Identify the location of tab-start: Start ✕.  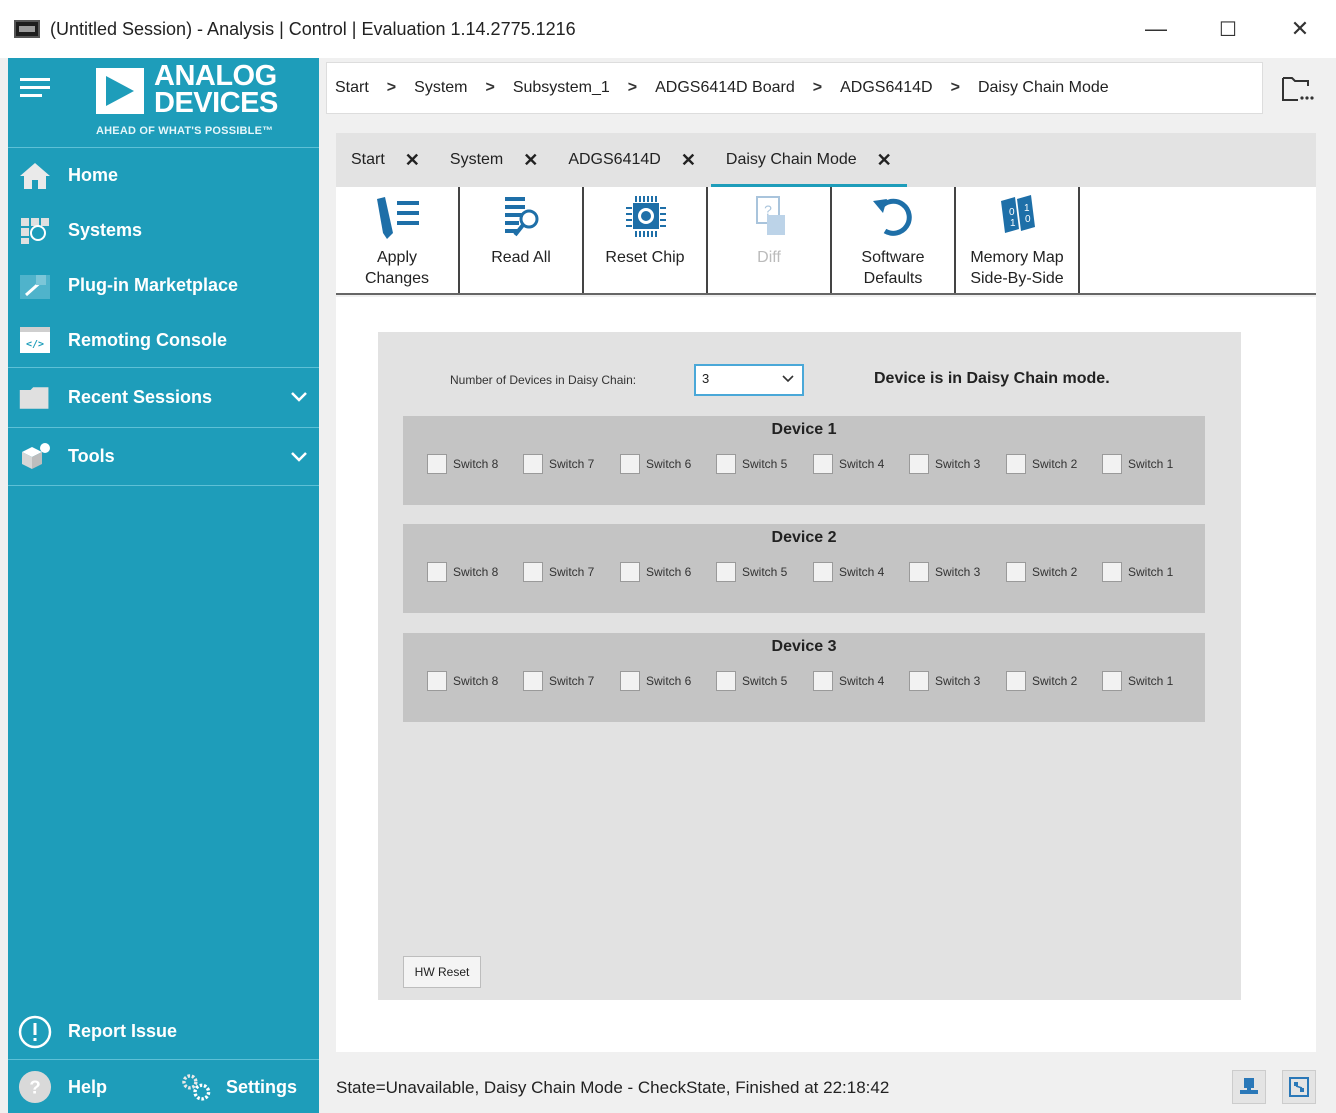
(385, 160).